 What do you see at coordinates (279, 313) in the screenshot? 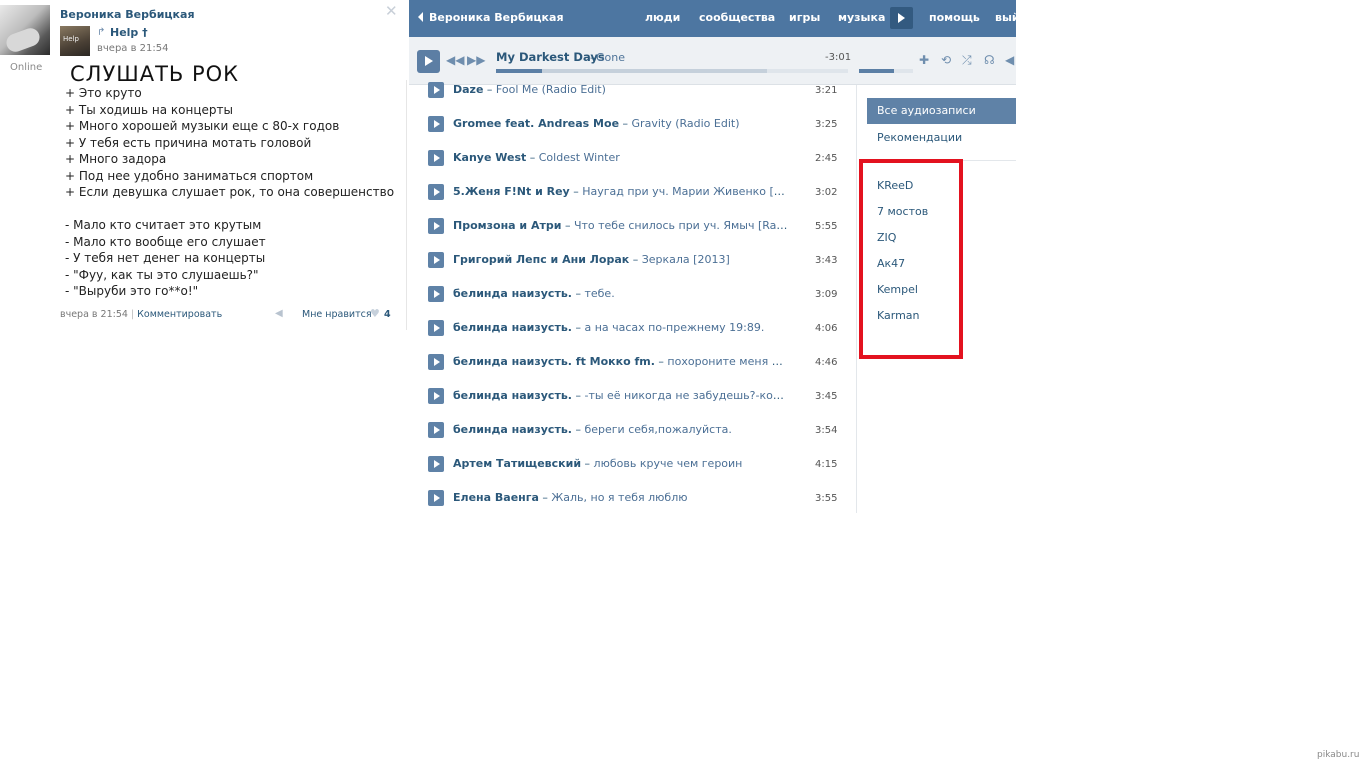
I see `share-megaphone-icon: ◀` at bounding box center [279, 313].